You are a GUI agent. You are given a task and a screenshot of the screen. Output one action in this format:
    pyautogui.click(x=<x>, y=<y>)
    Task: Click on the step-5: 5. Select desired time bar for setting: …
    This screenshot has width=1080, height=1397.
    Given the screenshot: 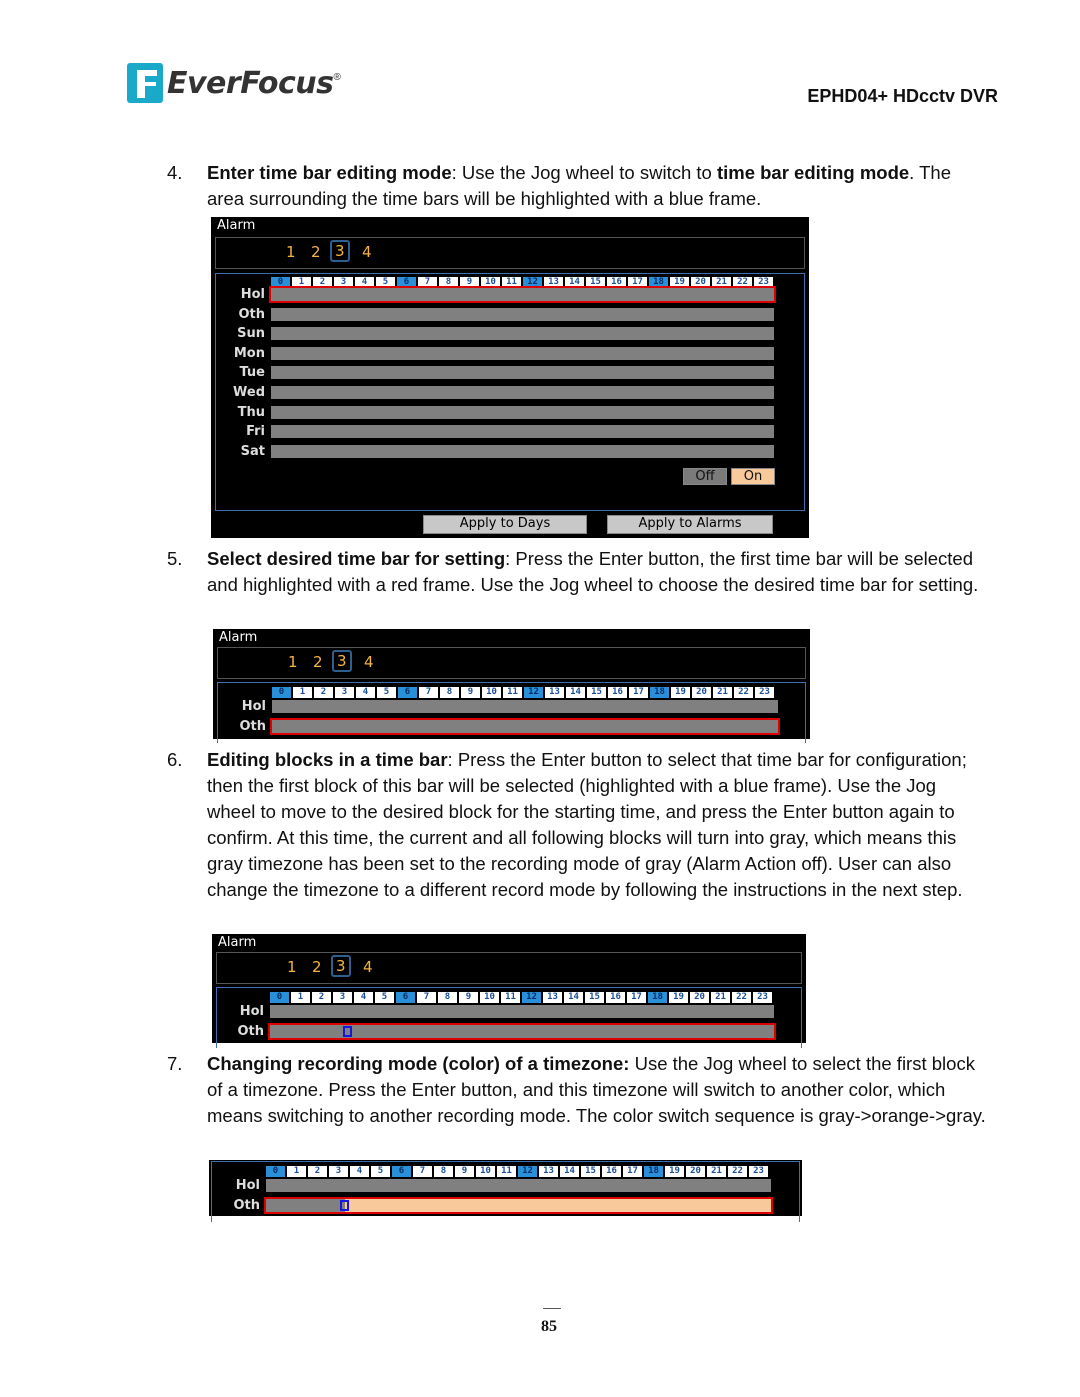 What is the action you would take?
    pyautogui.click(x=577, y=572)
    